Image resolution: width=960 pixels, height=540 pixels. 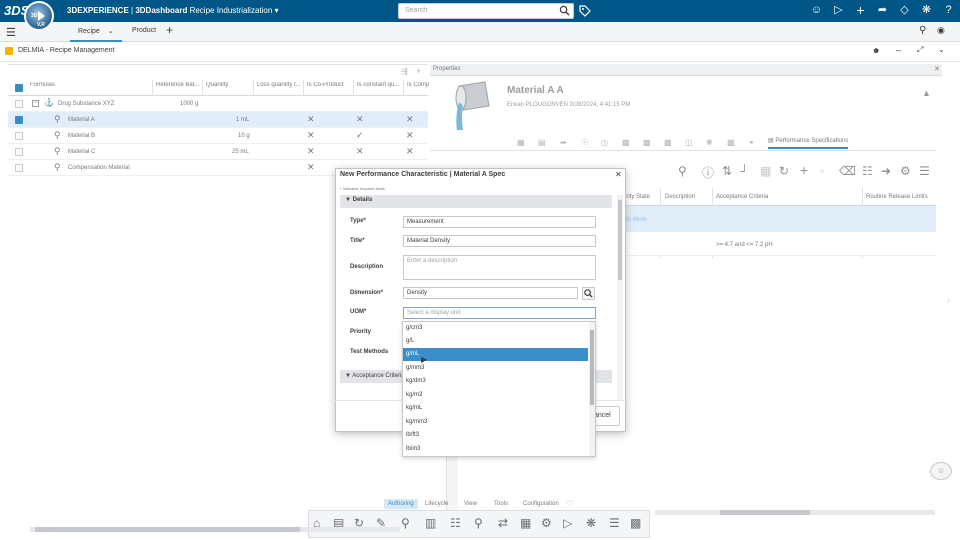 I want to click on favorite-icon: ♡, so click(x=569, y=503).